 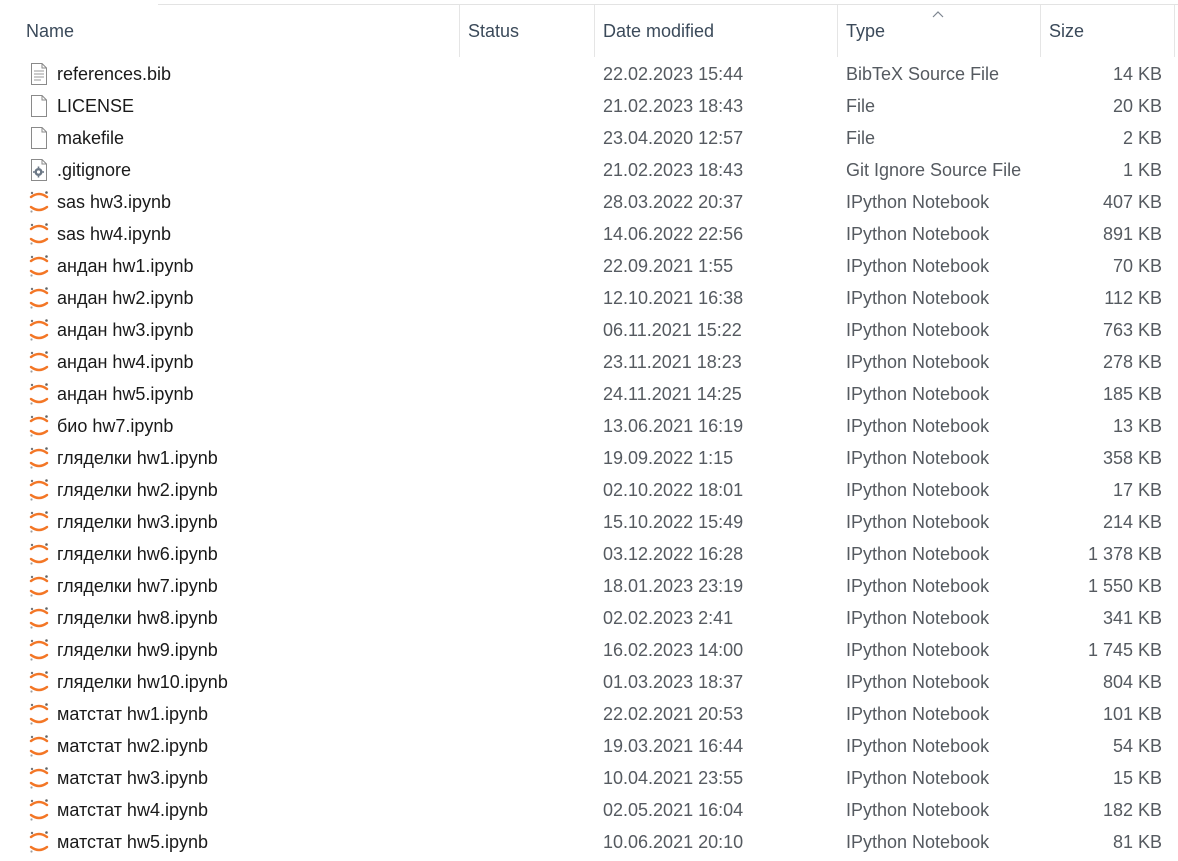 I want to click on file-size: 804 KB, so click(x=1132, y=682).